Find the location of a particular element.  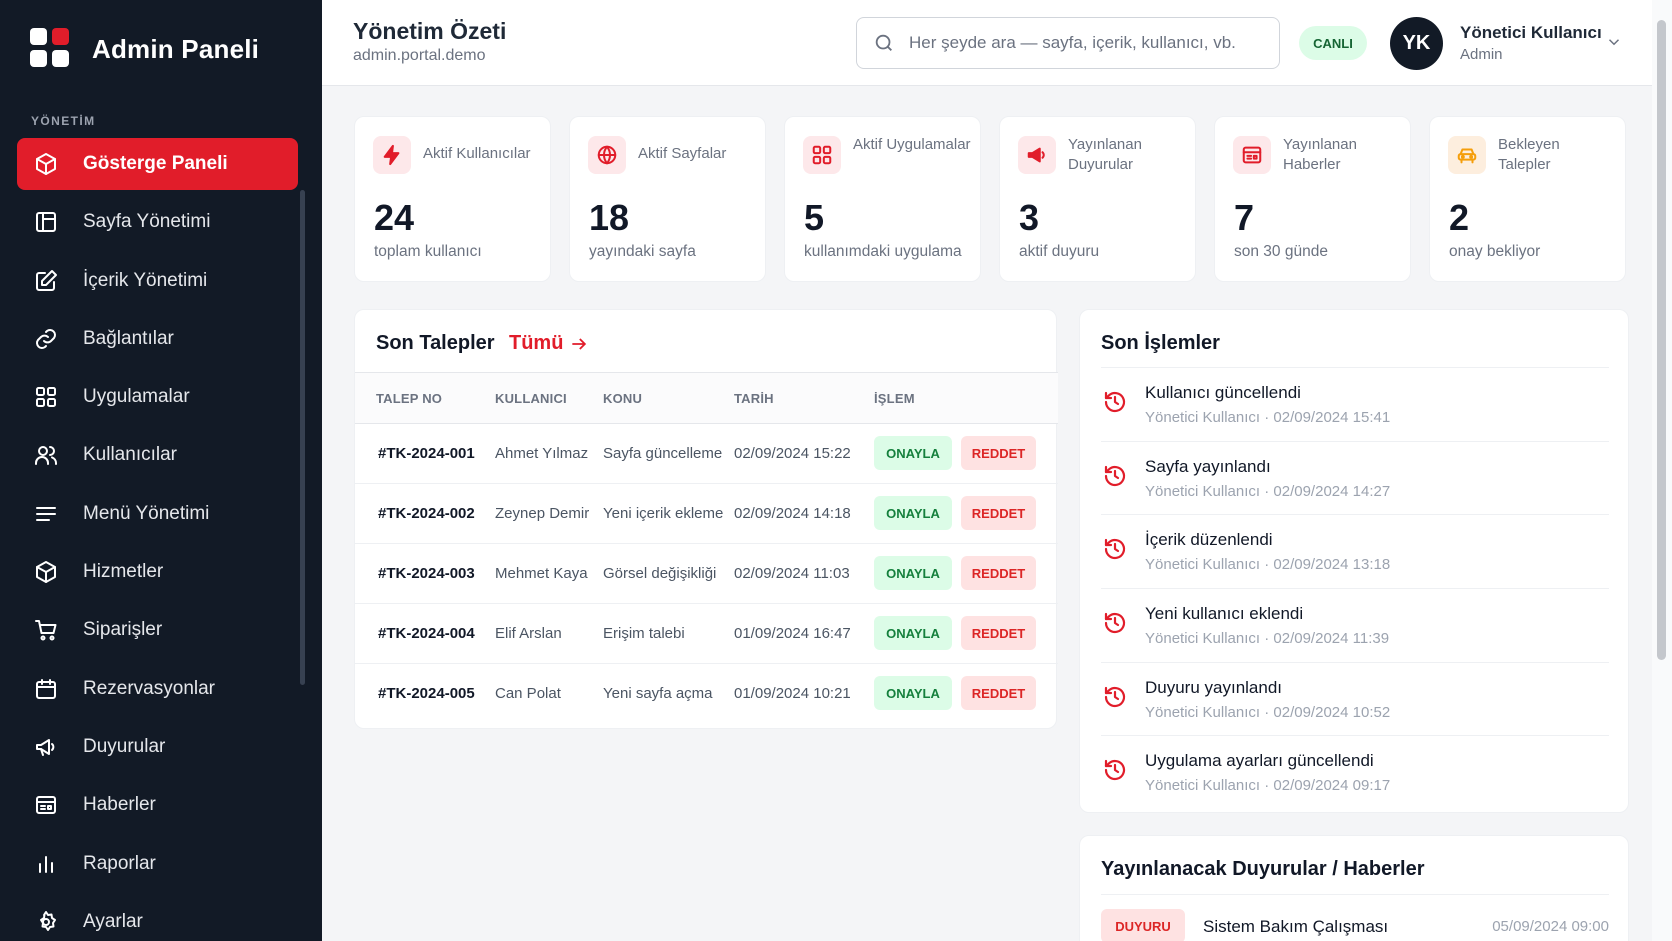

stat-label: Aktif Uygulamalar is located at coordinates (912, 144).